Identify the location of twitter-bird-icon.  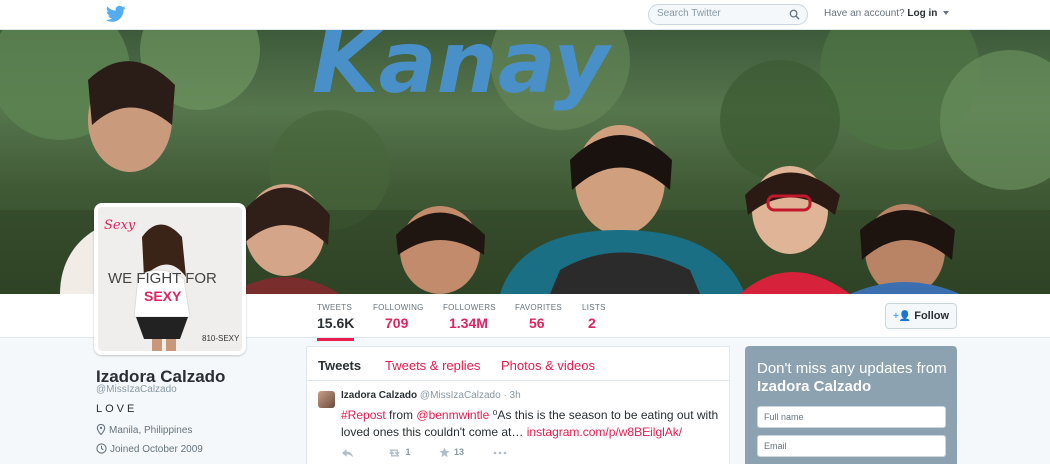
(116, 14).